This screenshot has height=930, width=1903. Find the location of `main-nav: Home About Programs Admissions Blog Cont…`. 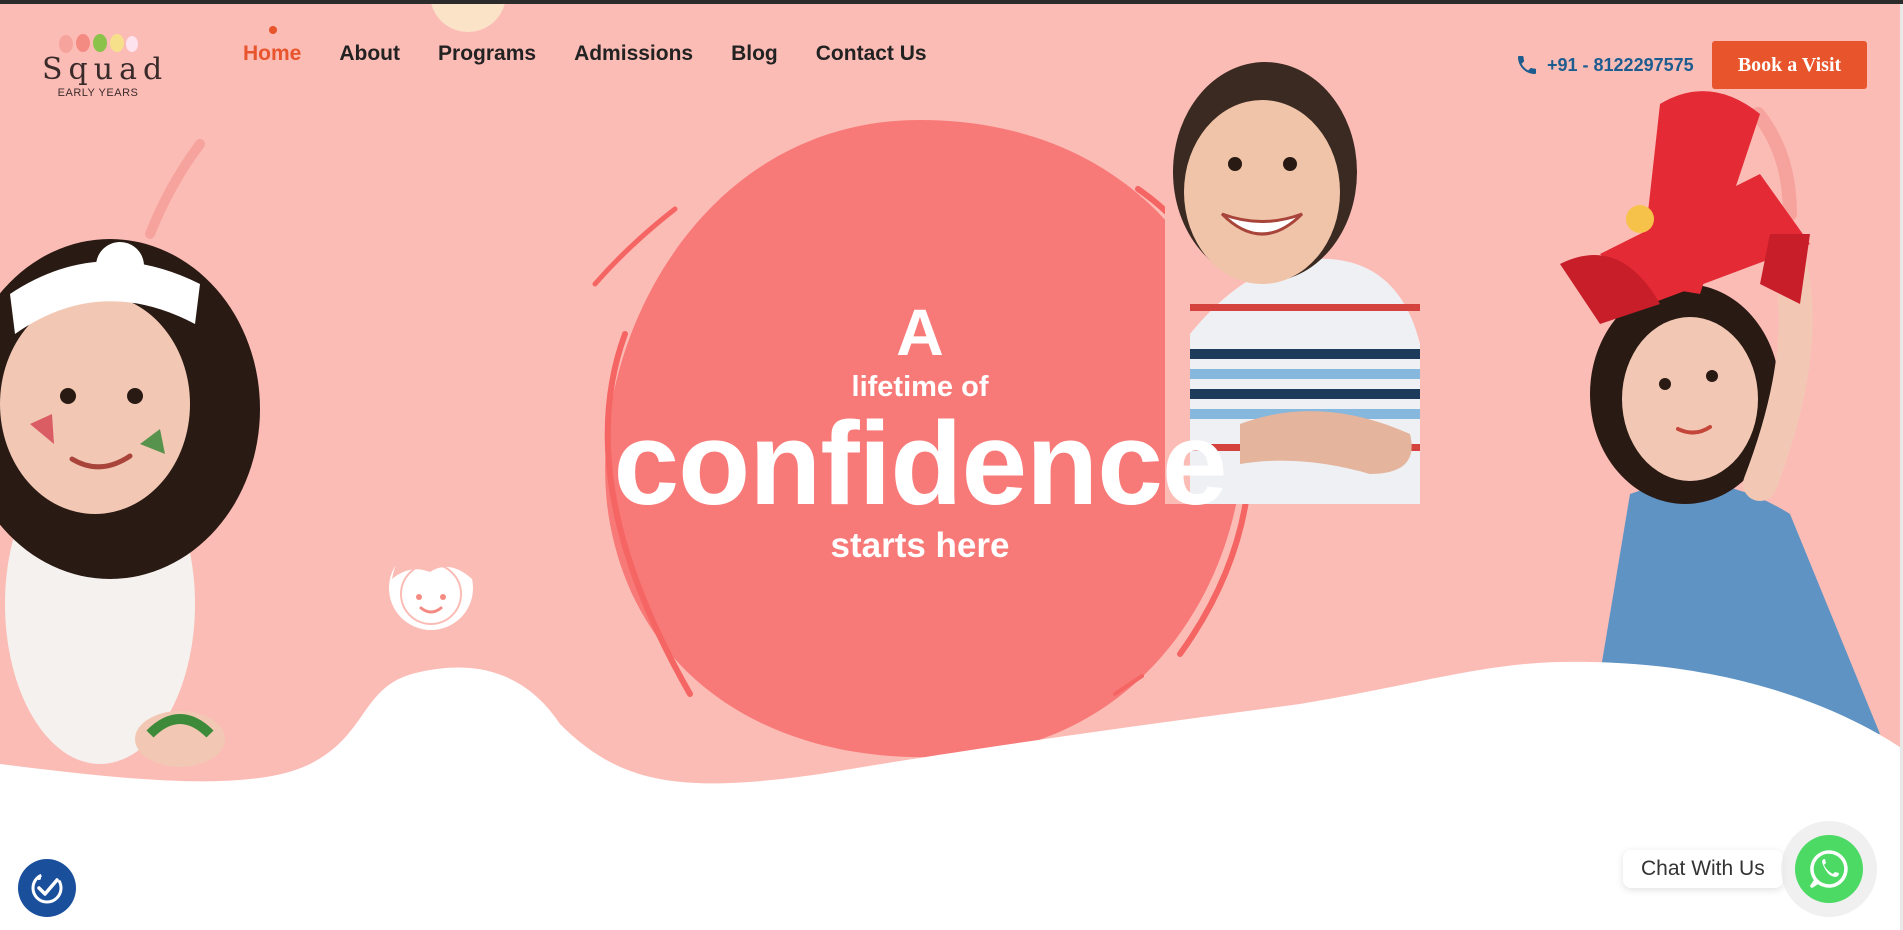

main-nav: Home About Programs Admissions Blog Cont… is located at coordinates (585, 46).